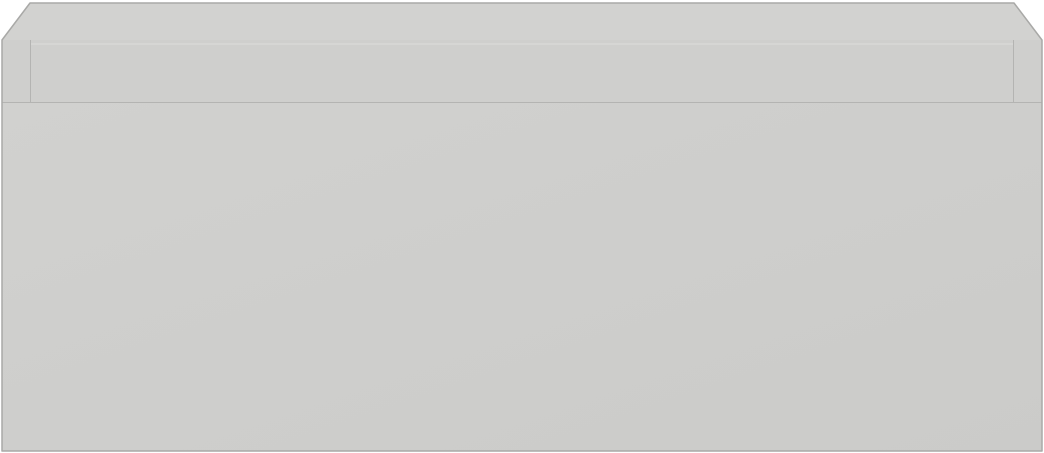 This screenshot has height=453, width=1044. Describe the element at coordinates (522, 71) in the screenshot. I see `drawer-front-rail` at that location.